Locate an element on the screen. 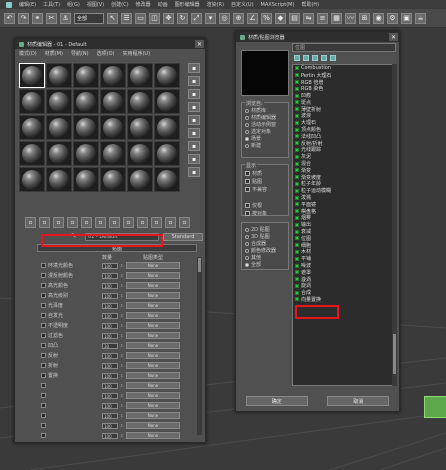 This screenshot has width=446, height=470. backlight-icon: ▪ is located at coordinates (194, 81).